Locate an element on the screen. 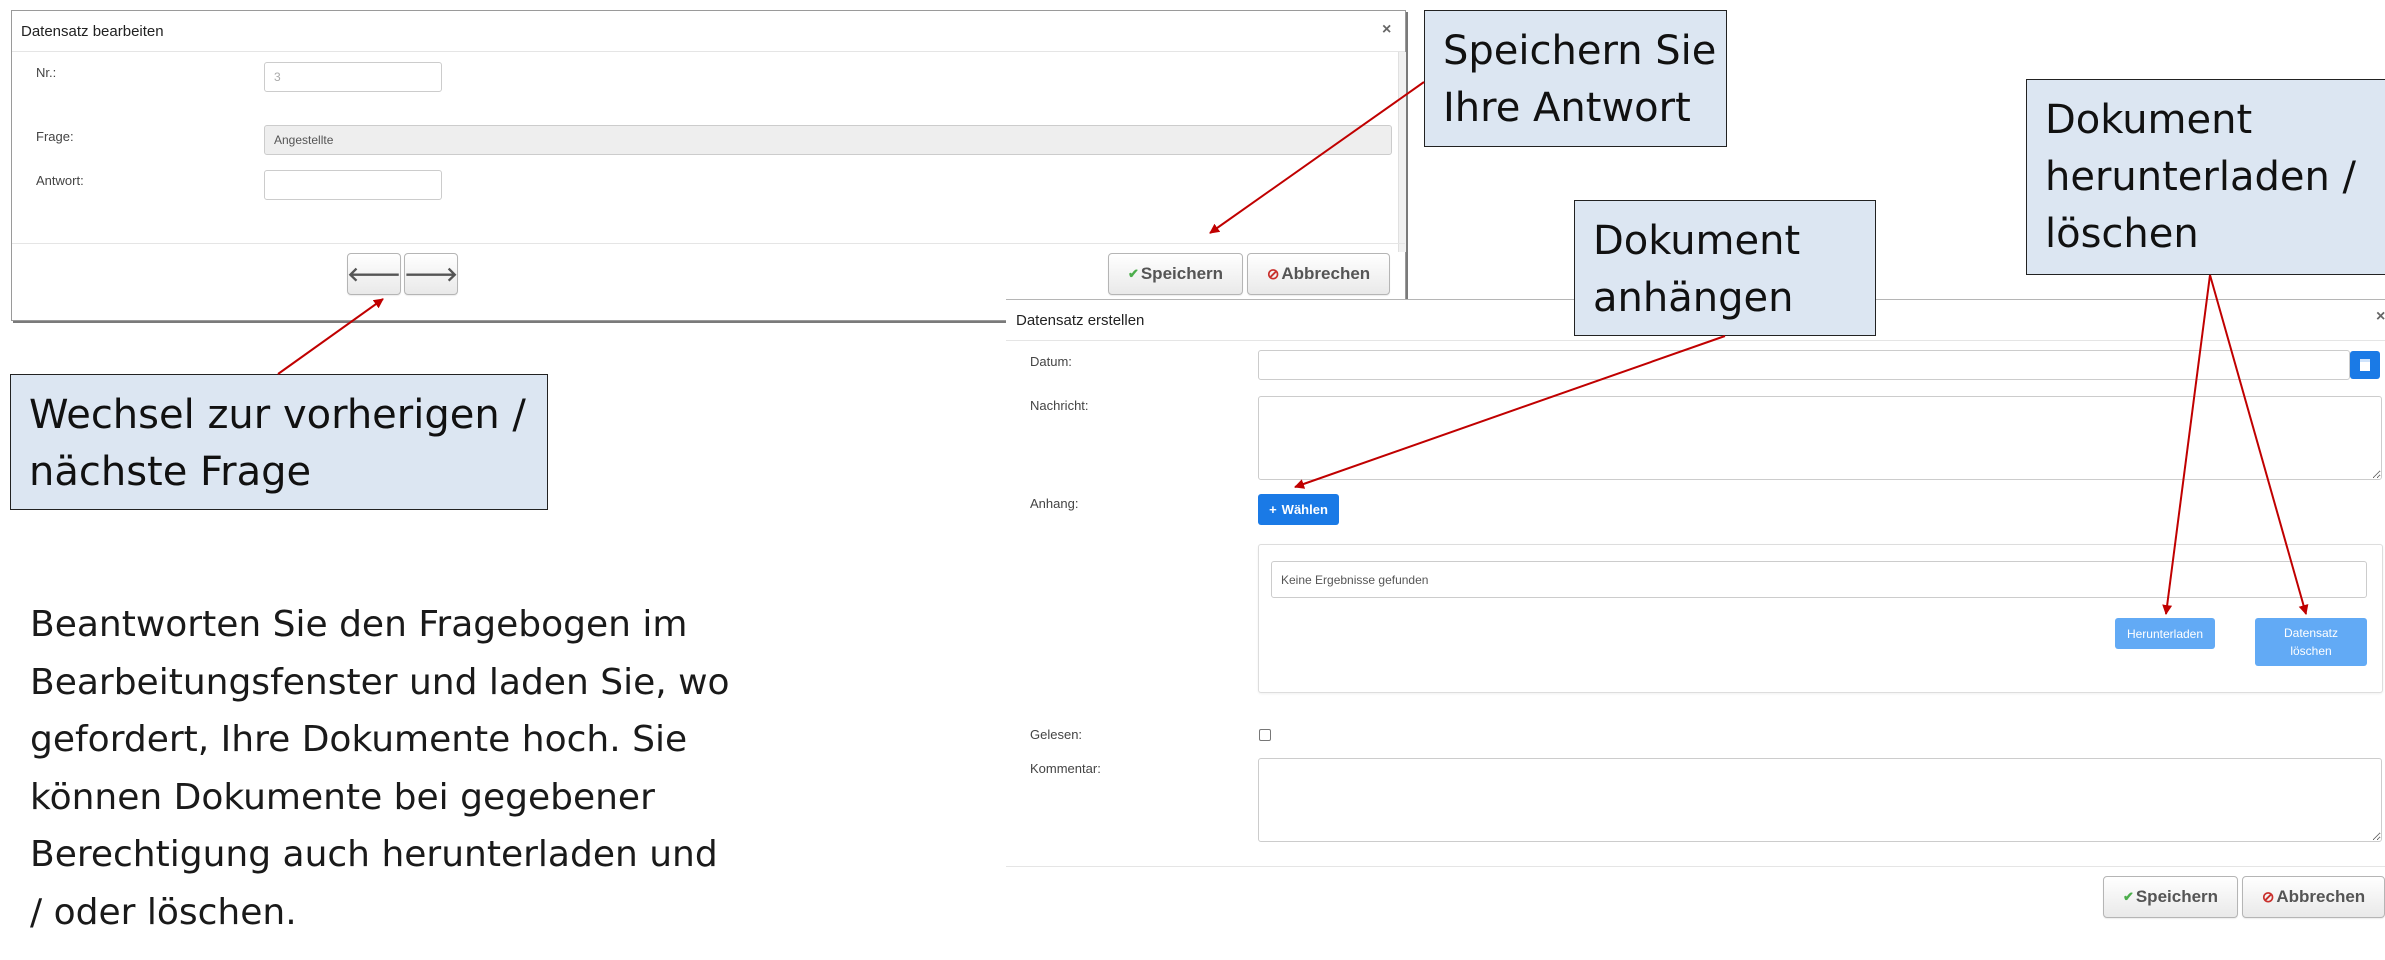  arrow-delete is located at coordinates (2259, 444).